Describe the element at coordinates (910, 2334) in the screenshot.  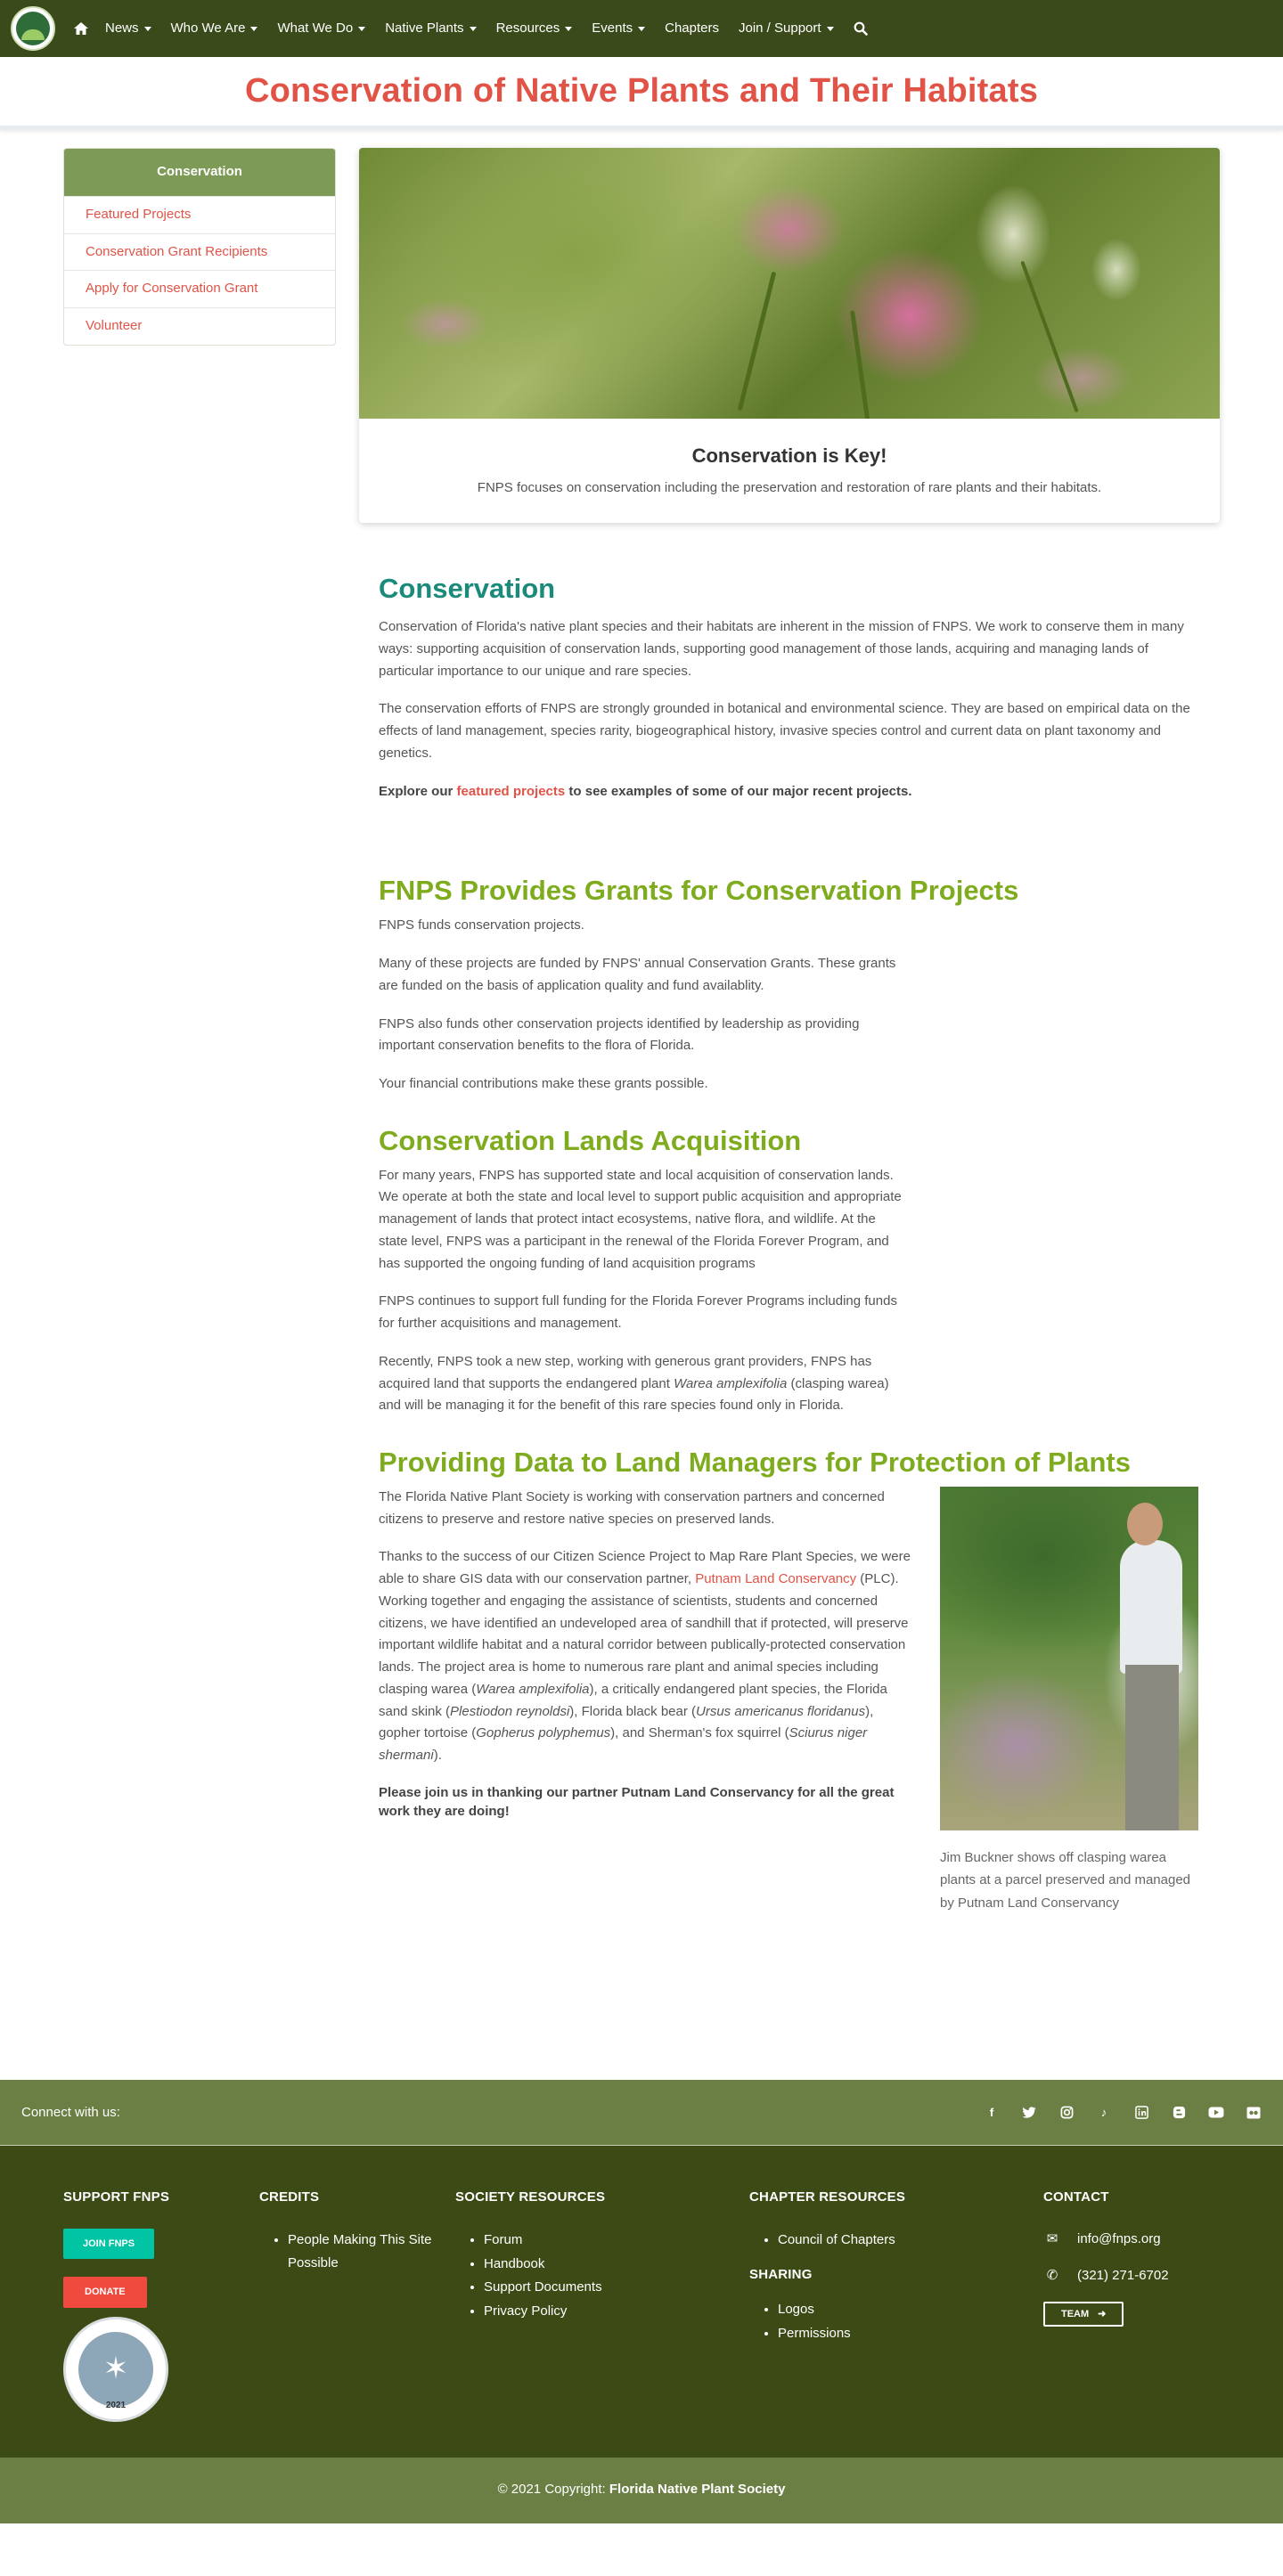
I see `sharing-link-permissions: Permissions` at that location.